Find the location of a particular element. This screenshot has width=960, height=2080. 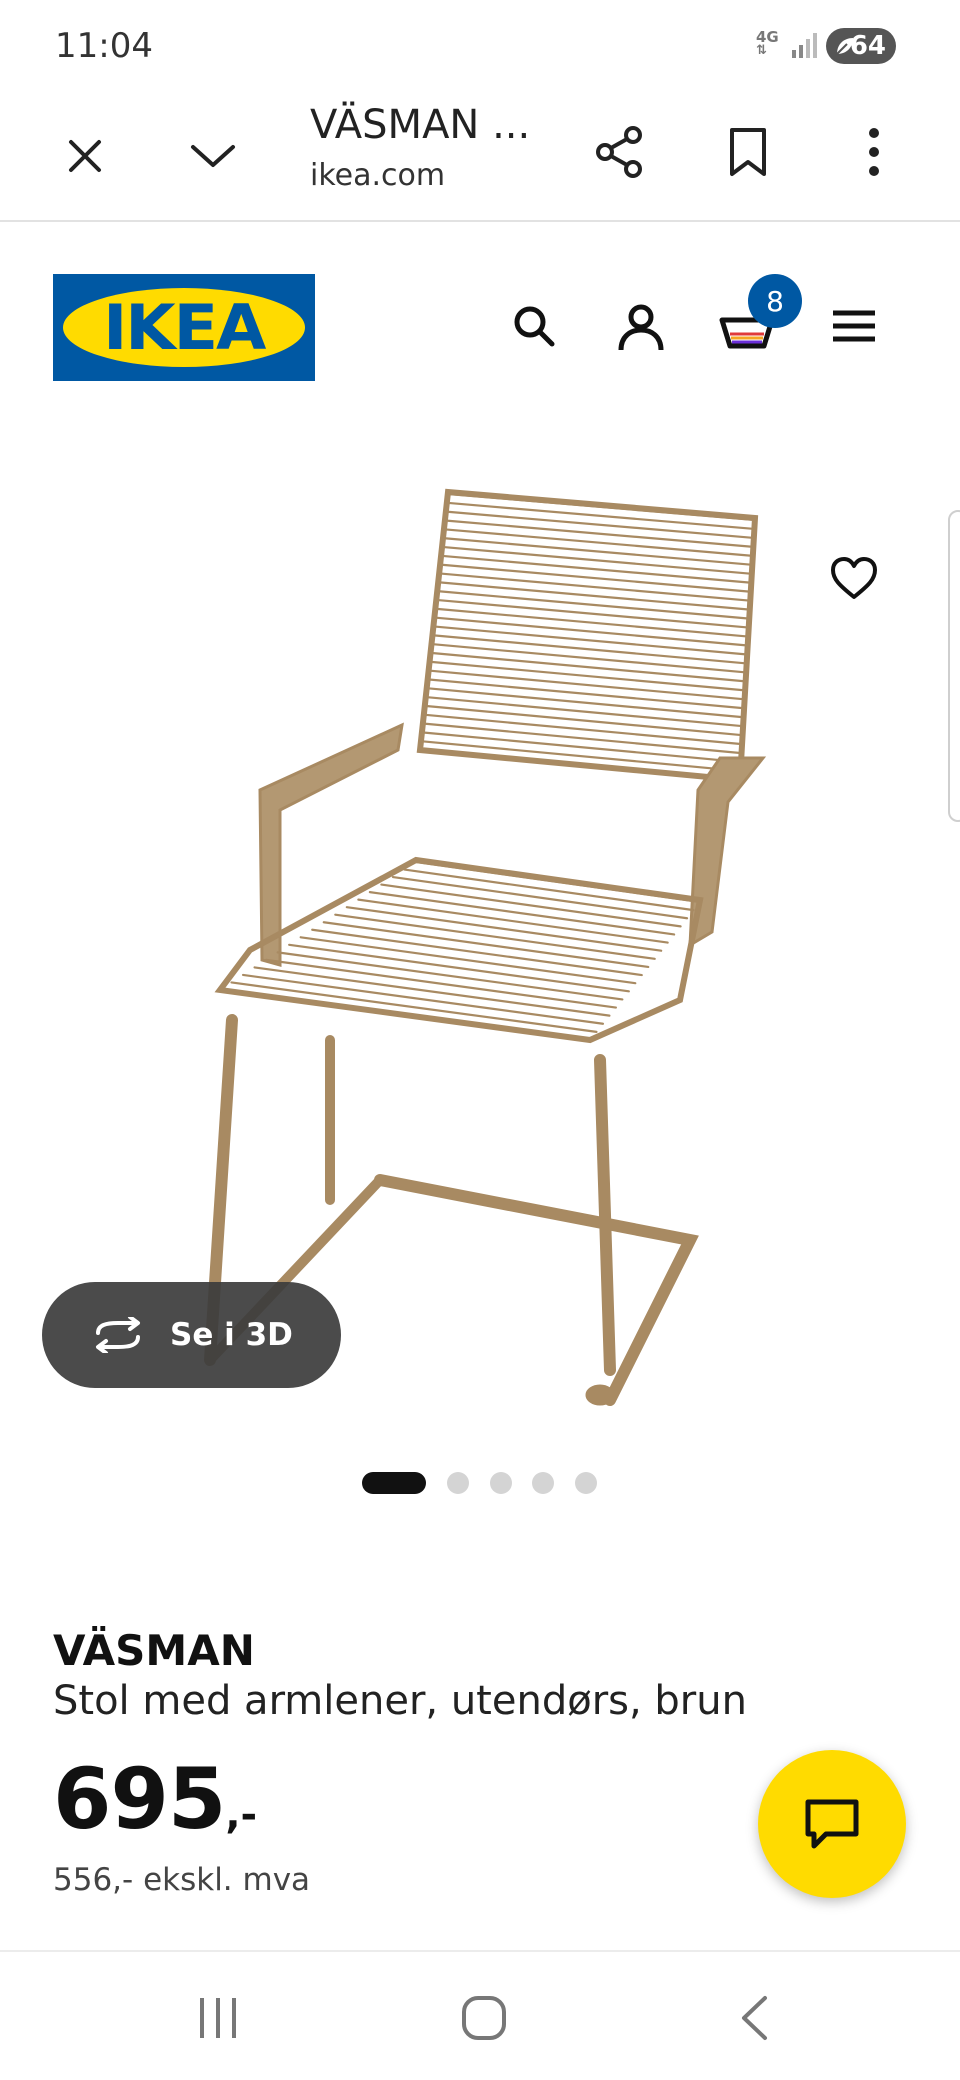

bookmark-button is located at coordinates (748, 152).